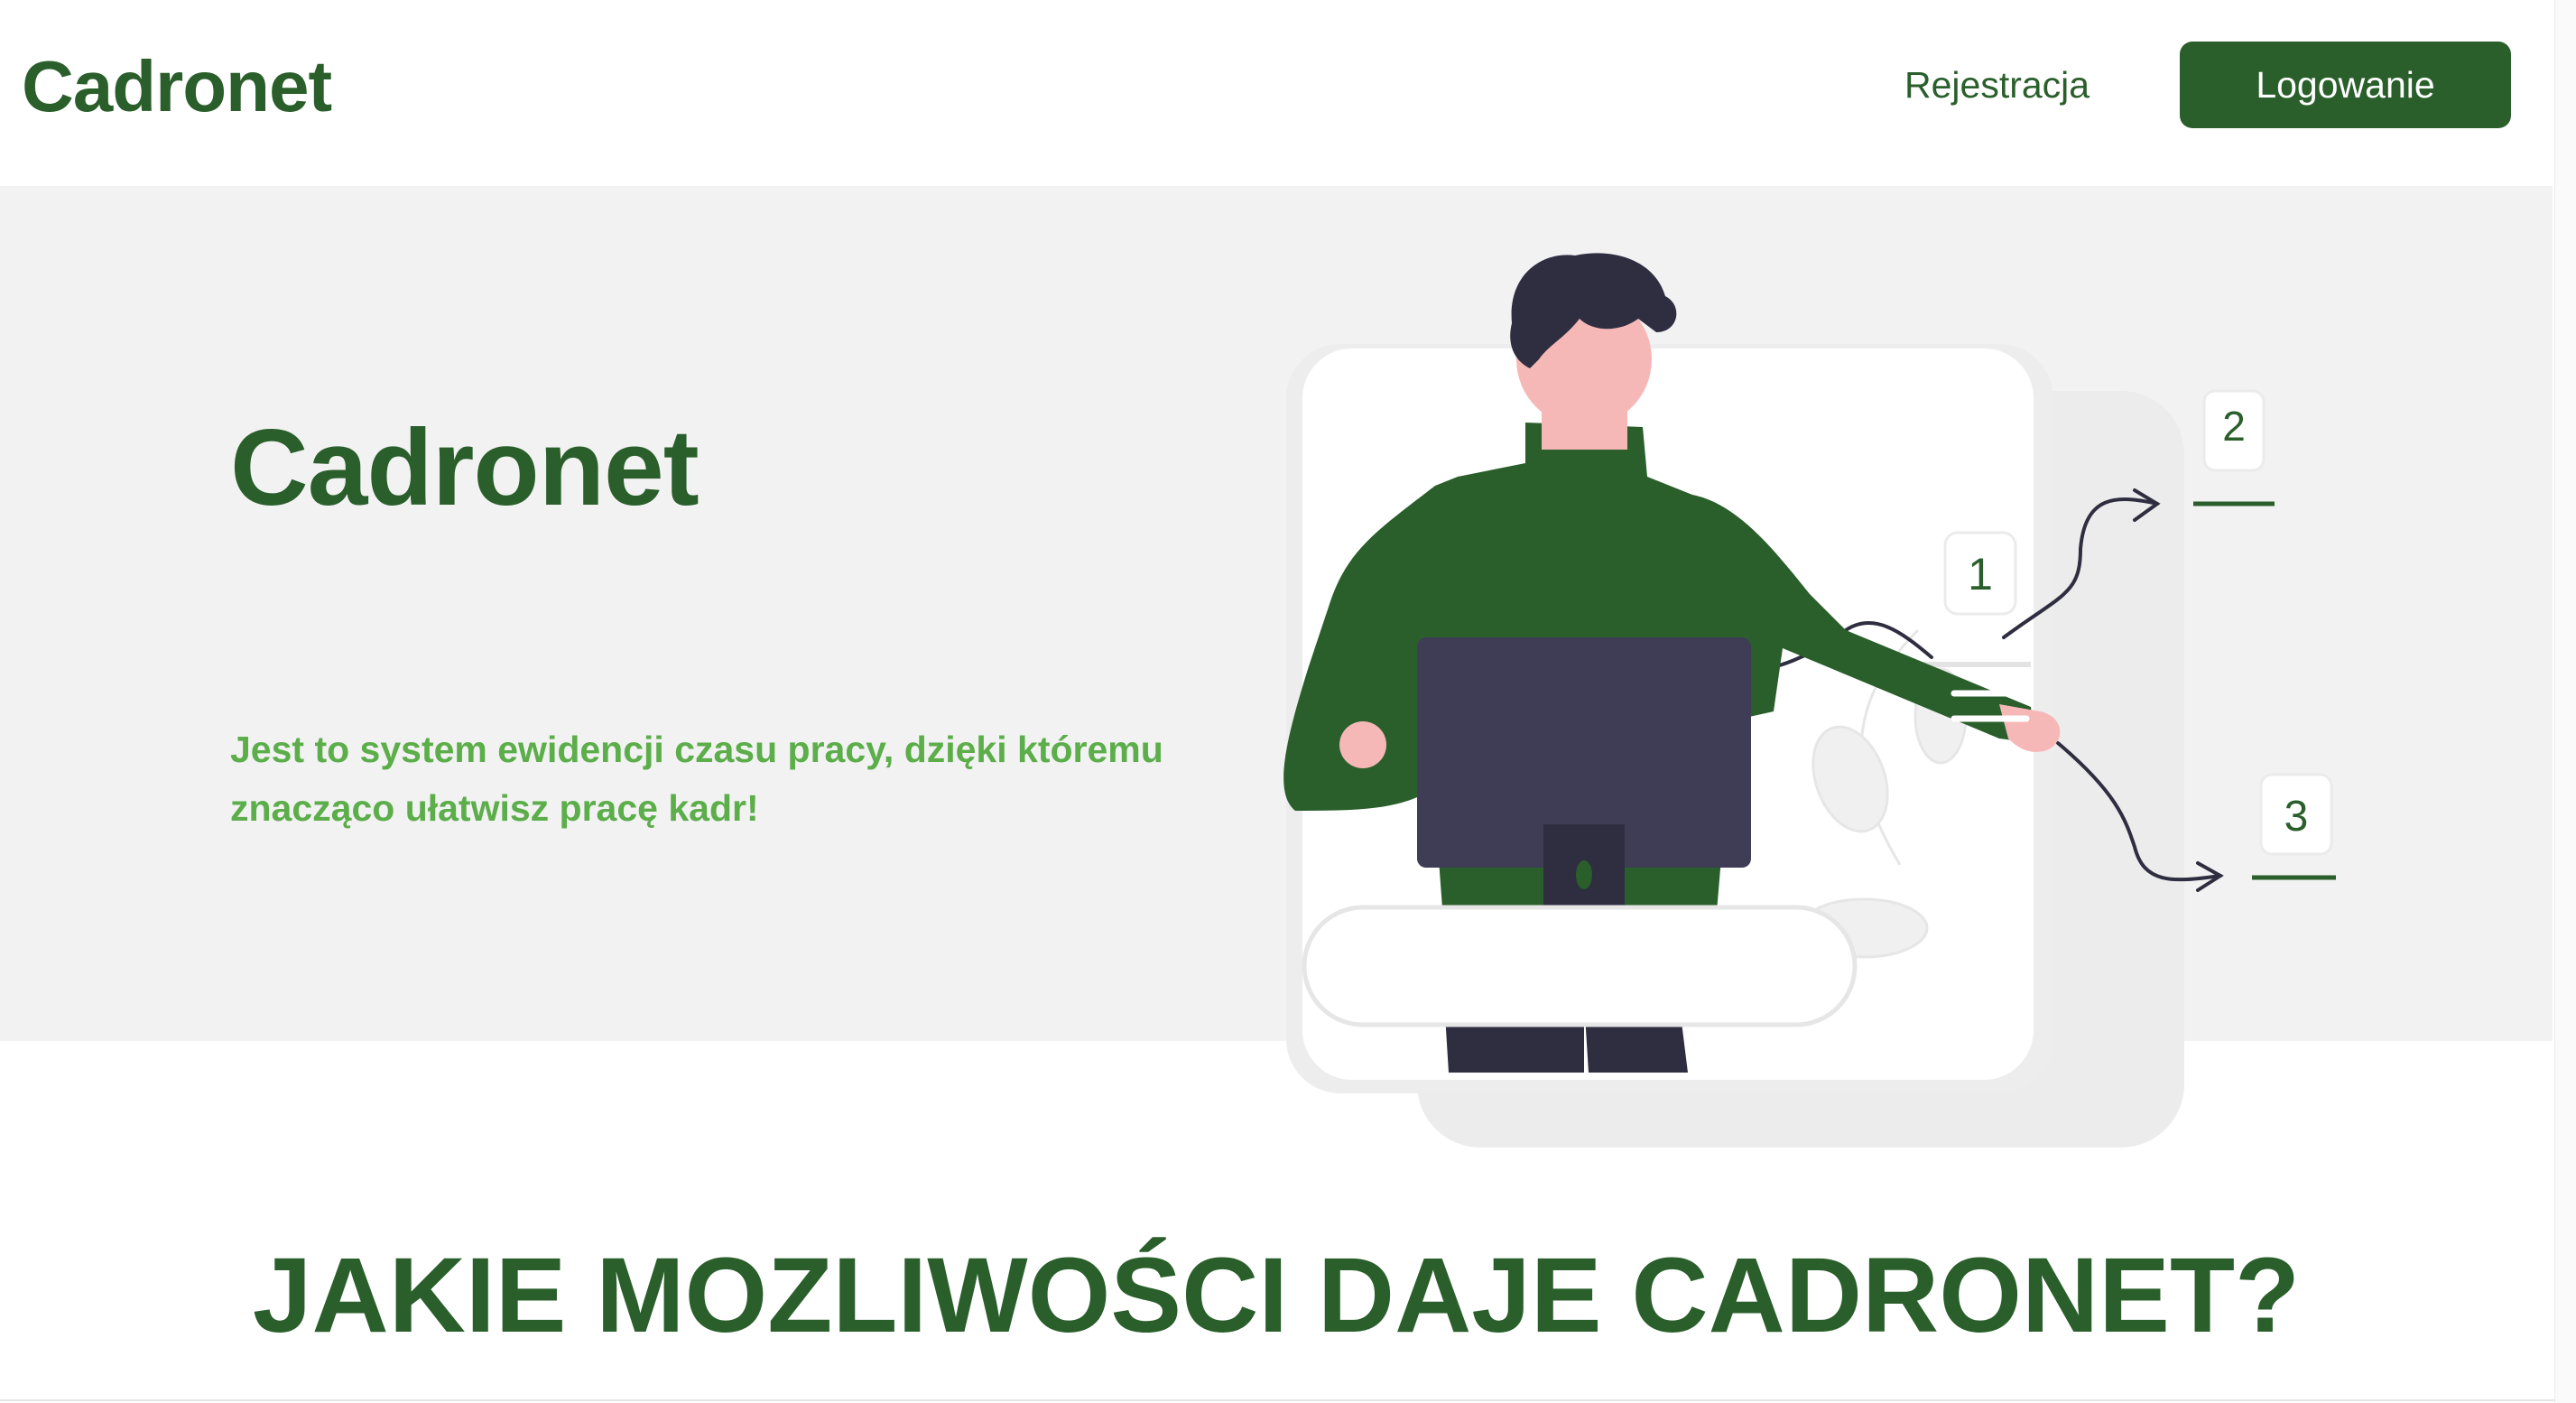 The width and height of the screenshot is (2576, 1403). Describe the element at coordinates (1980, 574) in the screenshot. I see `step-label-1: 1` at that location.